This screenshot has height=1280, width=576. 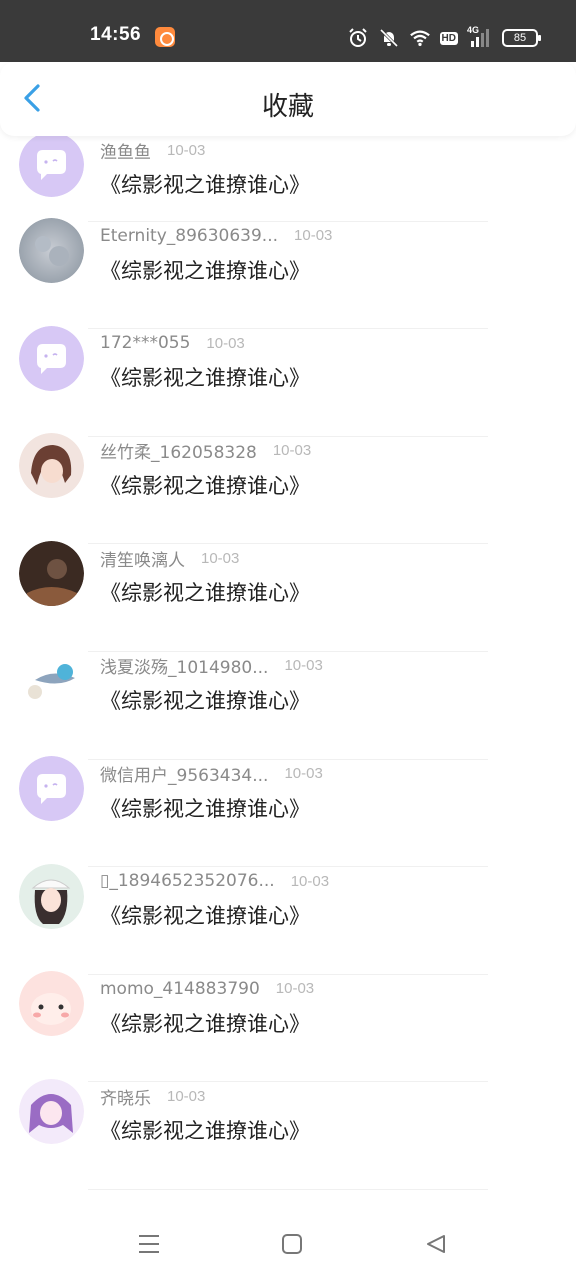 I want to click on status-time: 14:56, so click(x=116, y=34).